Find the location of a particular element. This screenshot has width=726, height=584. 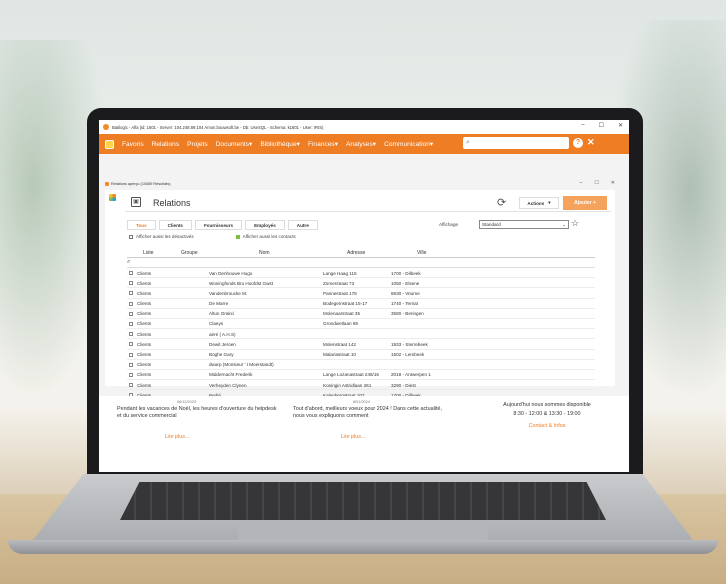

tab-fournisseurs: Fournisseurs is located at coordinates (218, 225).